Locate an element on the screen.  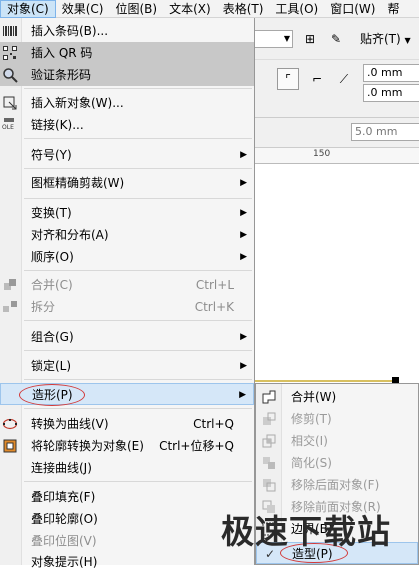
menu-bitmaps: 位图(B) is located at coordinates (137, 9).